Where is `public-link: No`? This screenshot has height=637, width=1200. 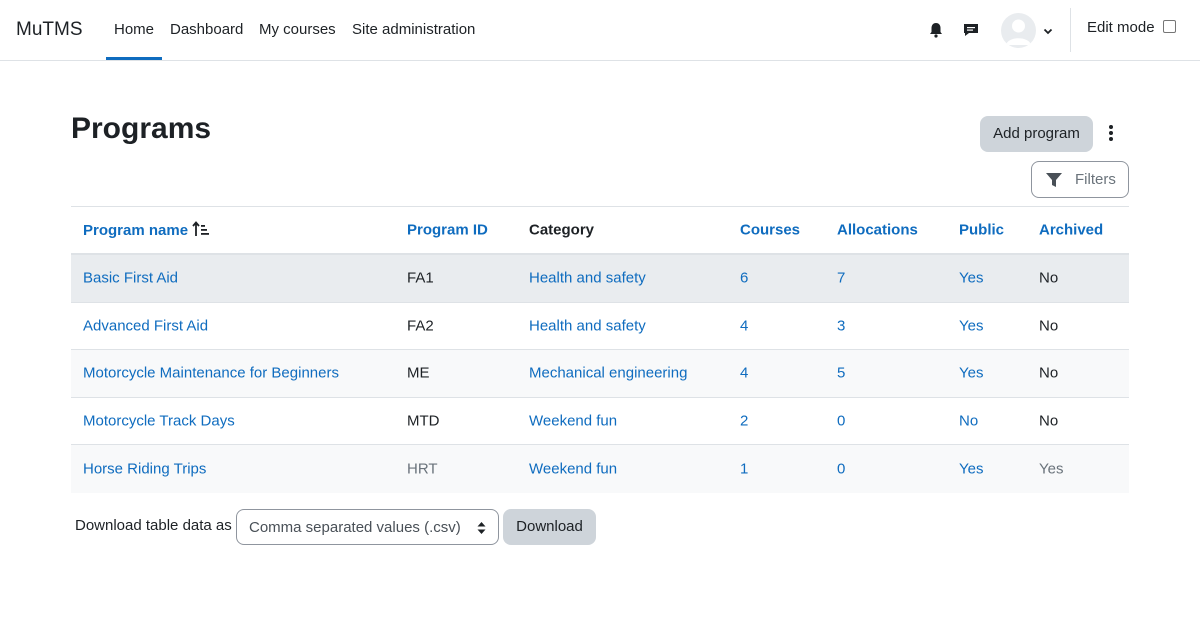 public-link: No is located at coordinates (968, 420).